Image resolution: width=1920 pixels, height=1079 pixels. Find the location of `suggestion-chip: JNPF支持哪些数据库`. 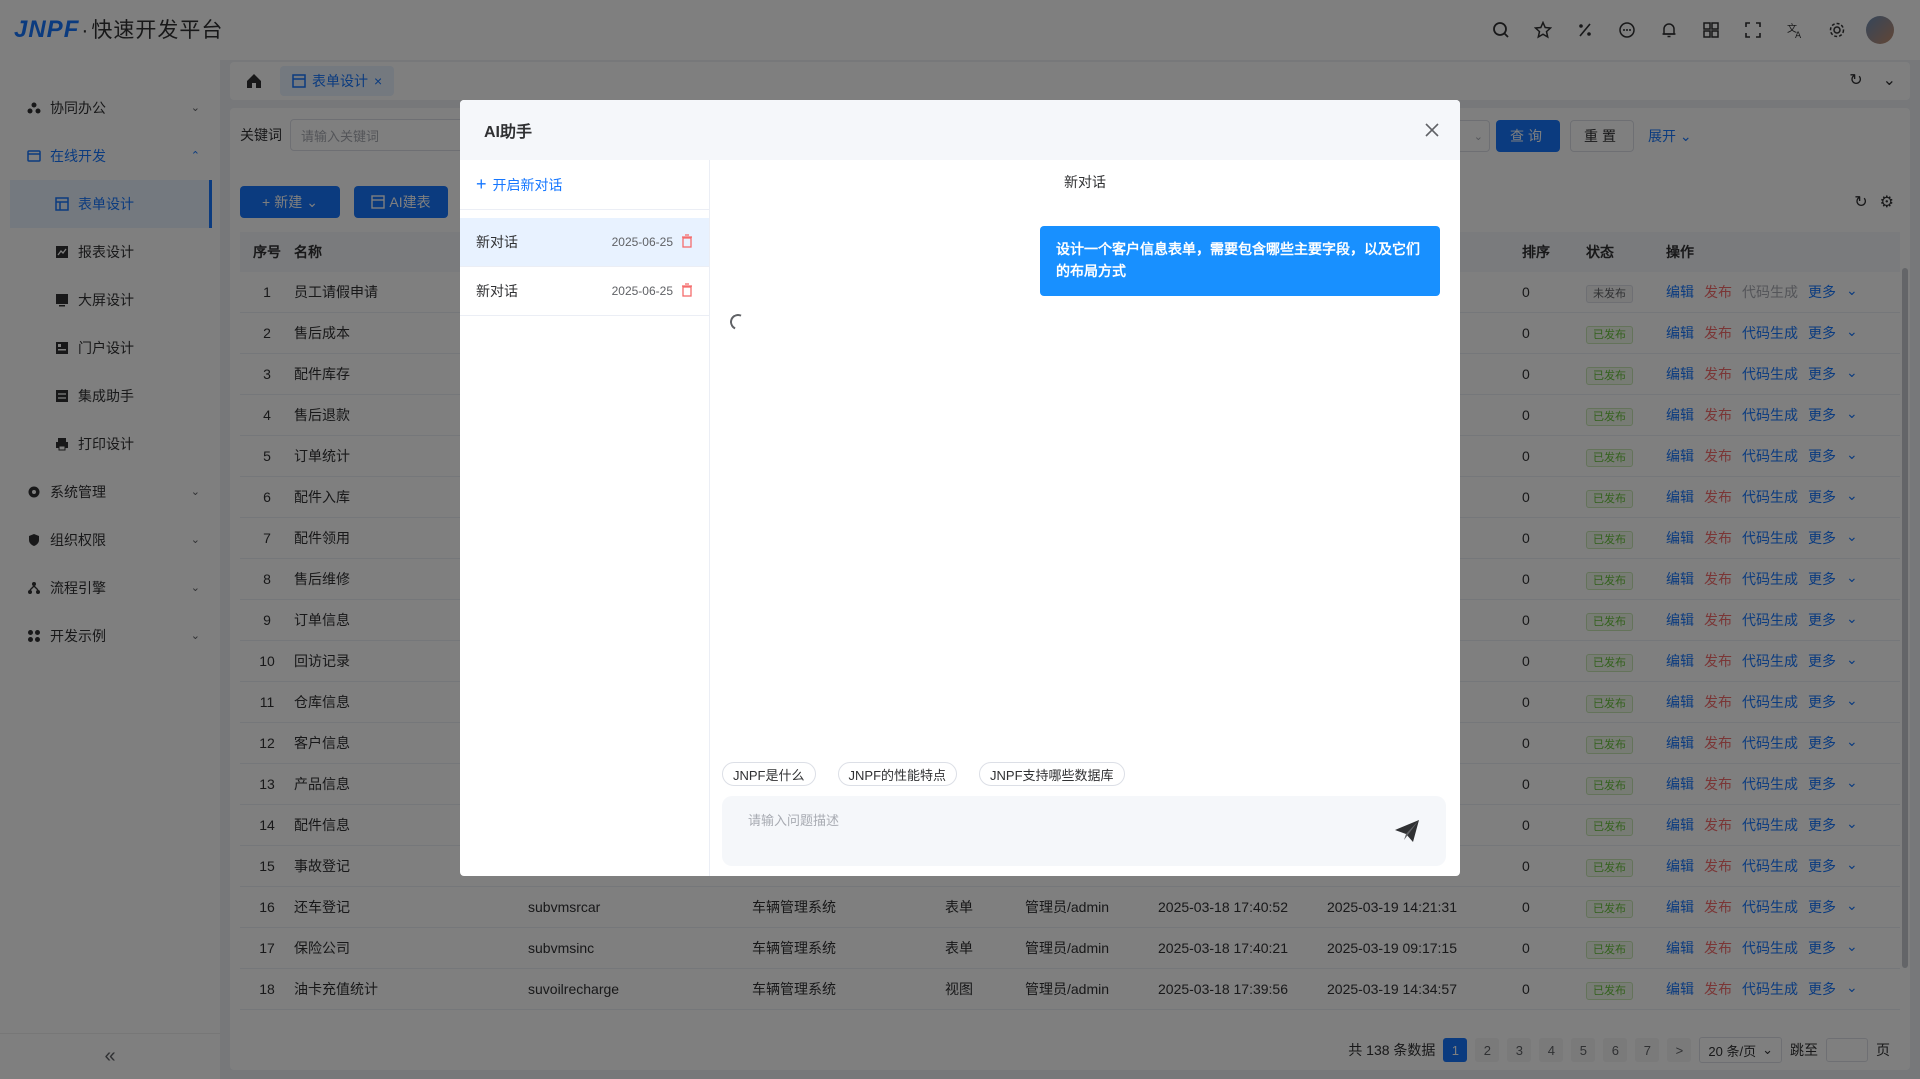

suggestion-chip: JNPF支持哪些数据库 is located at coordinates (1052, 774).